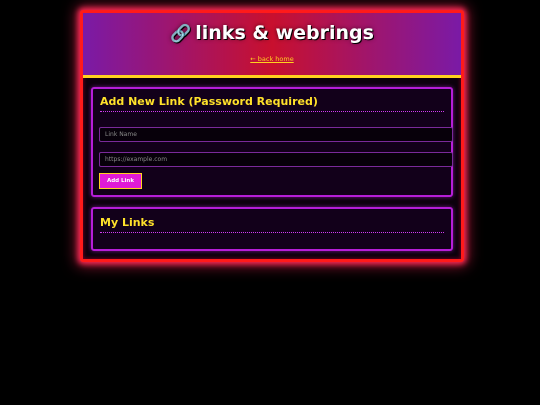  I want to click on my-links-panel: My Links, so click(272, 229).